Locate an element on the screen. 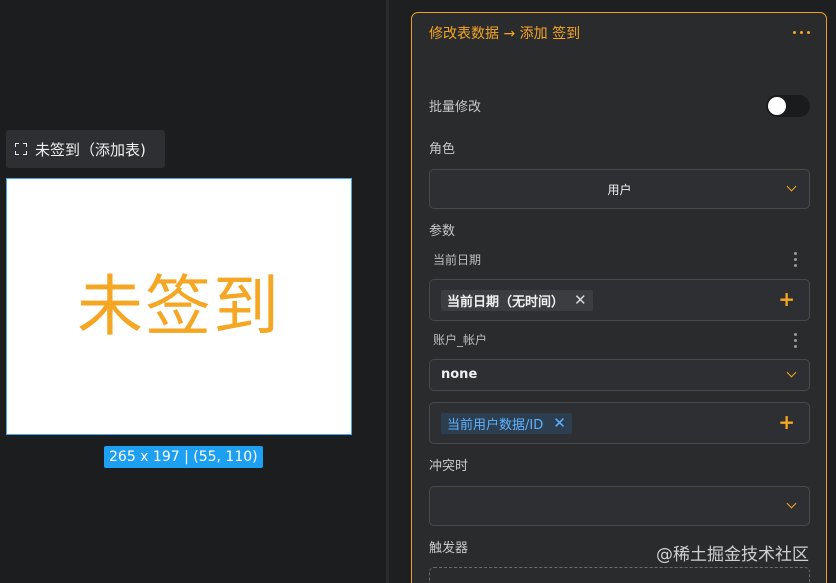 This screenshot has height=583, width=836. panel-divider is located at coordinates (387, 291).